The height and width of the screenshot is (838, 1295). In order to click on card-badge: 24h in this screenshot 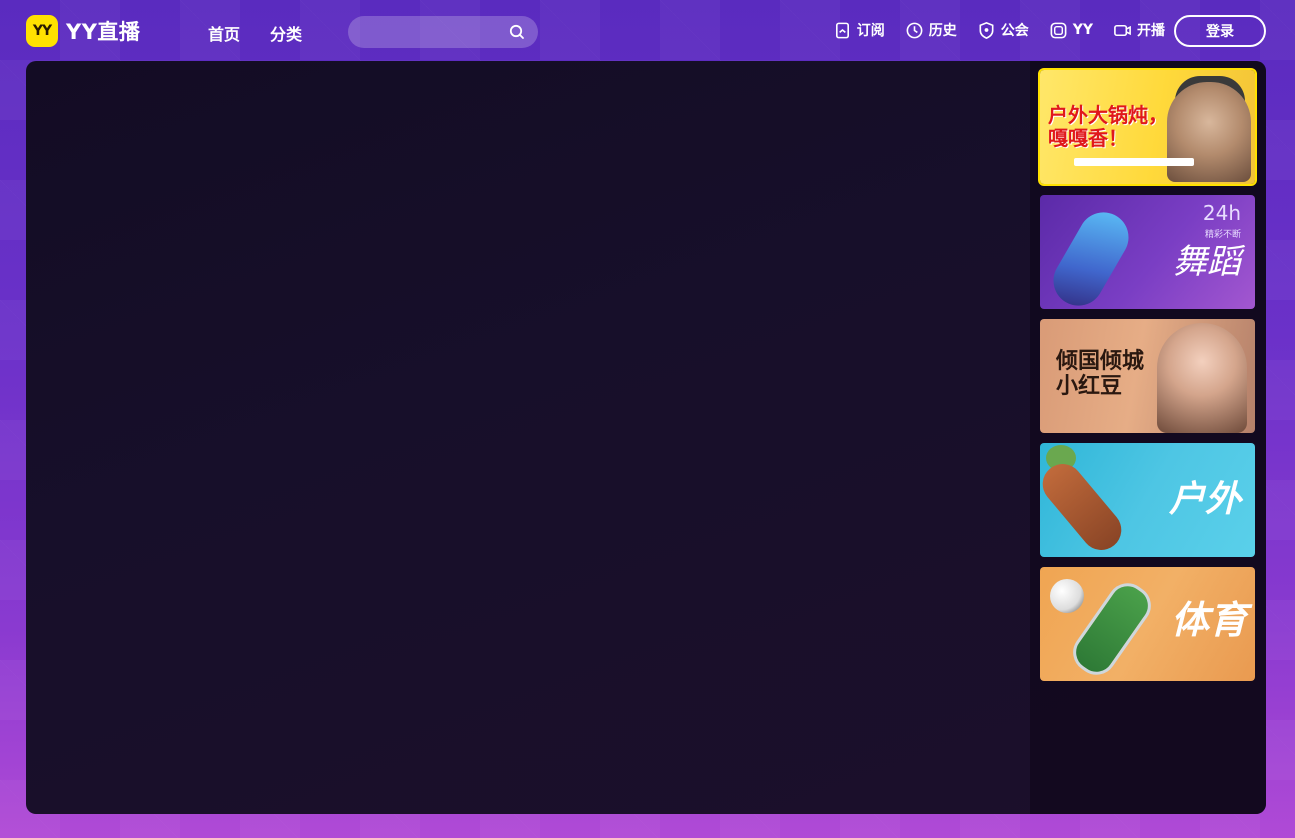, I will do `click(1221, 213)`.